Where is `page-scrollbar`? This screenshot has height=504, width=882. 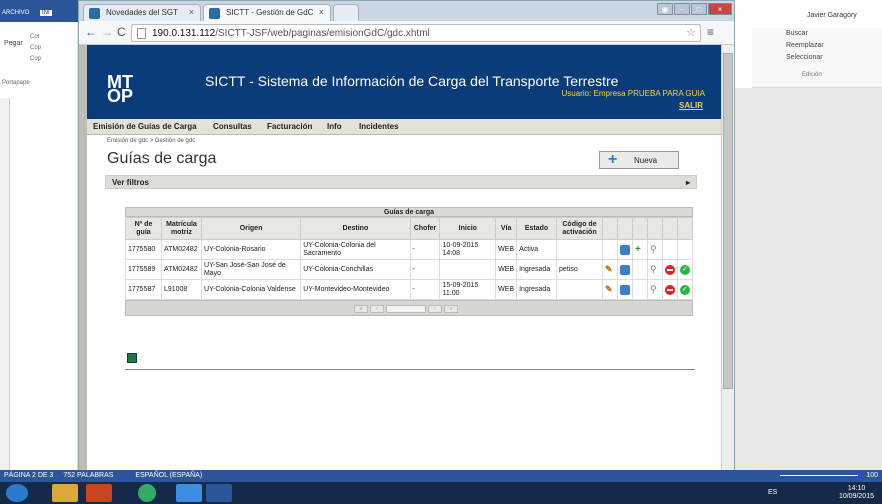 page-scrollbar is located at coordinates (727, 258).